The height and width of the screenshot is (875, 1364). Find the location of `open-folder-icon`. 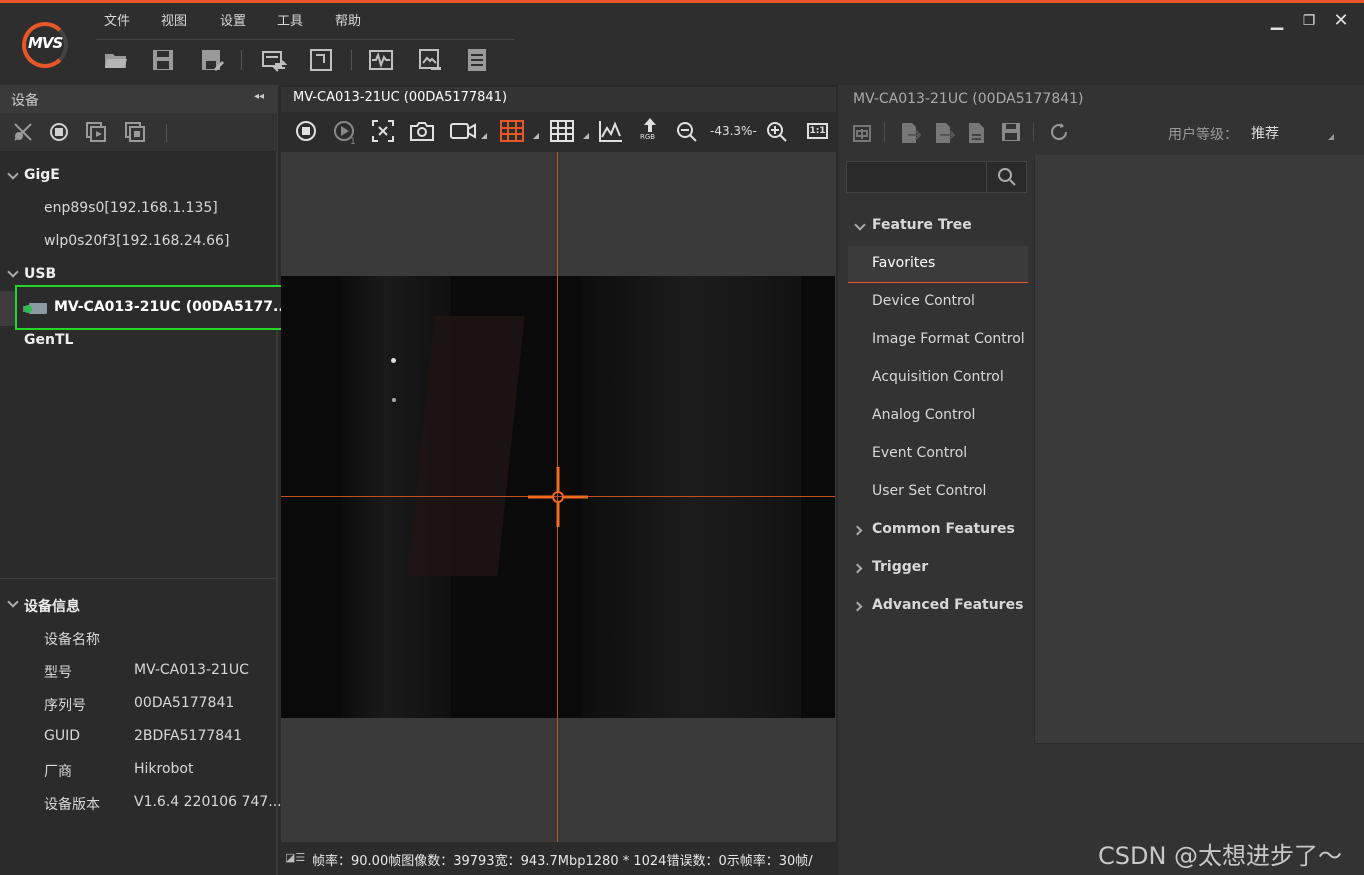

open-folder-icon is located at coordinates (116, 60).